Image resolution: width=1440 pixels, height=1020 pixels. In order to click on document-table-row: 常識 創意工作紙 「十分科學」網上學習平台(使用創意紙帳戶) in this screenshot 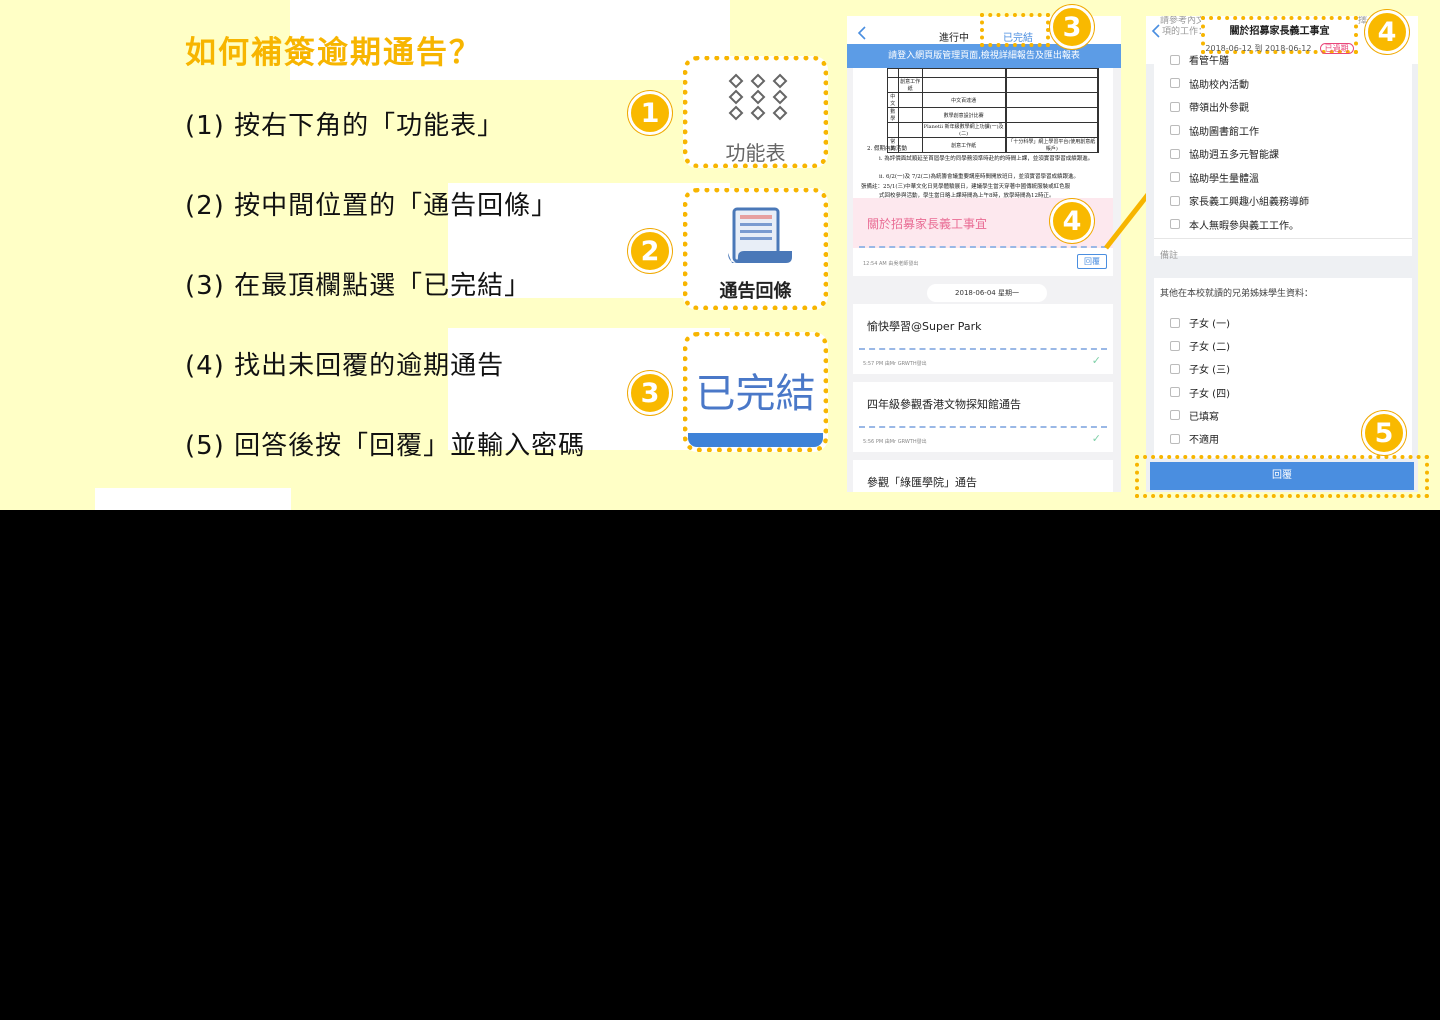, I will do `click(993, 145)`.